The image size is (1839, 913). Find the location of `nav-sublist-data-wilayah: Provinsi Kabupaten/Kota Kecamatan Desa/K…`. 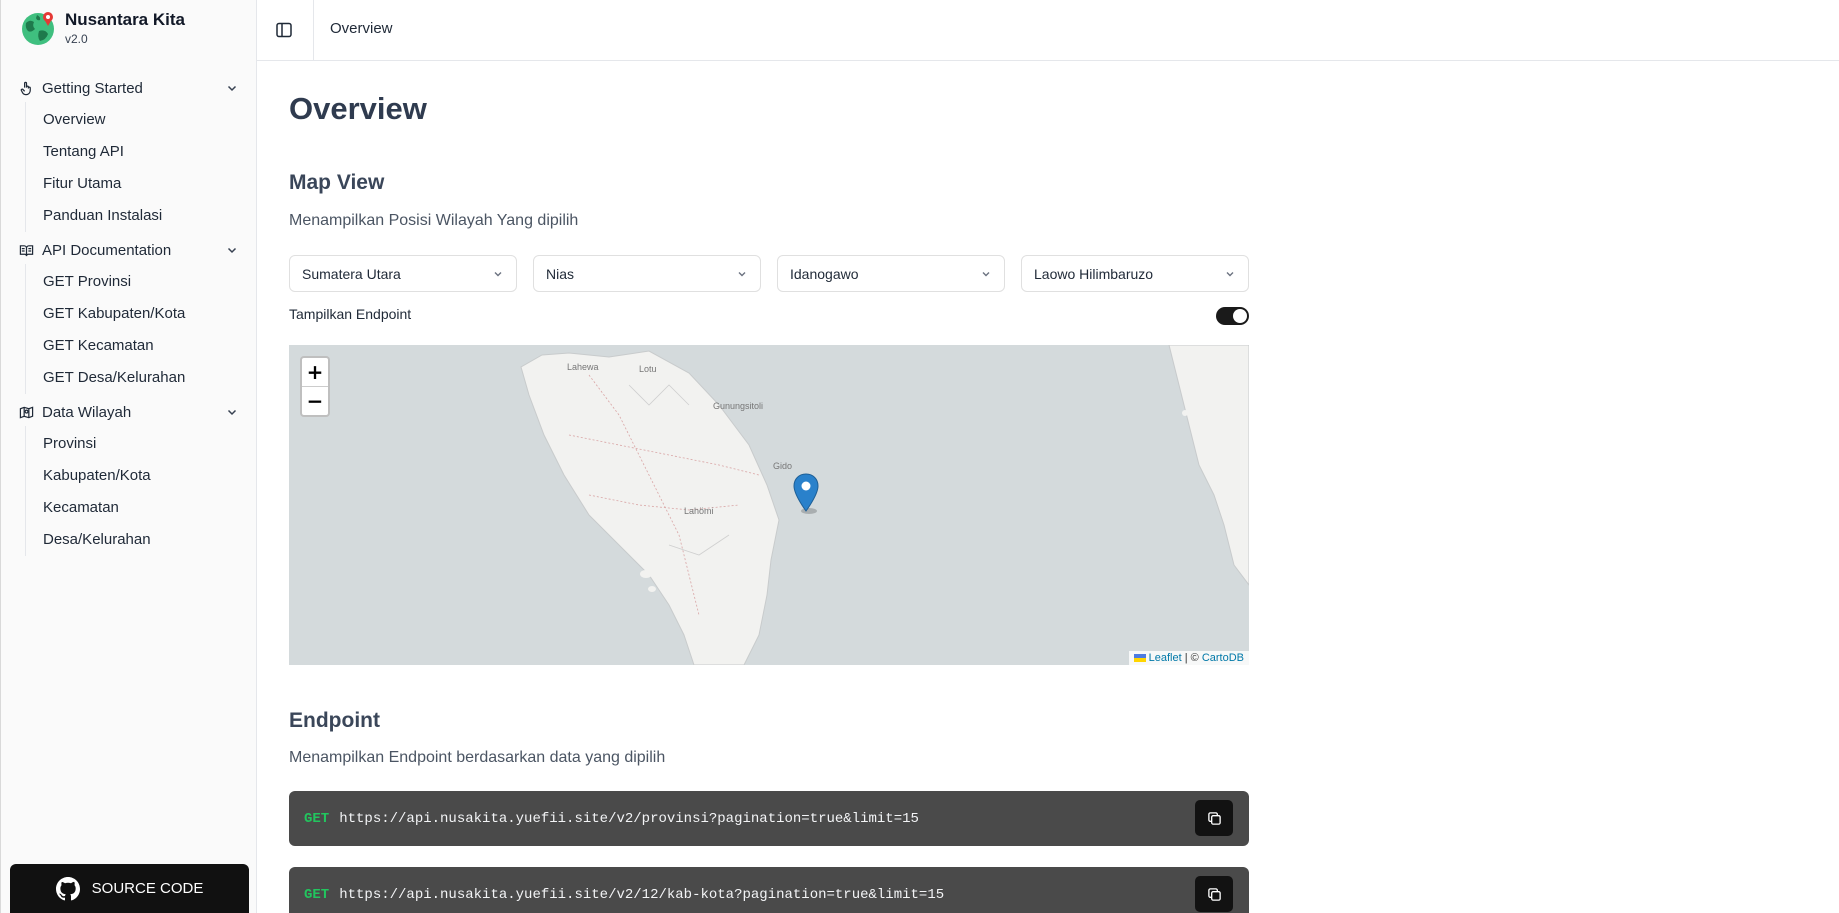

nav-sublist-data-wilayah: Provinsi Kabupaten/Kota Kecamatan Desa/K… is located at coordinates (141, 491).